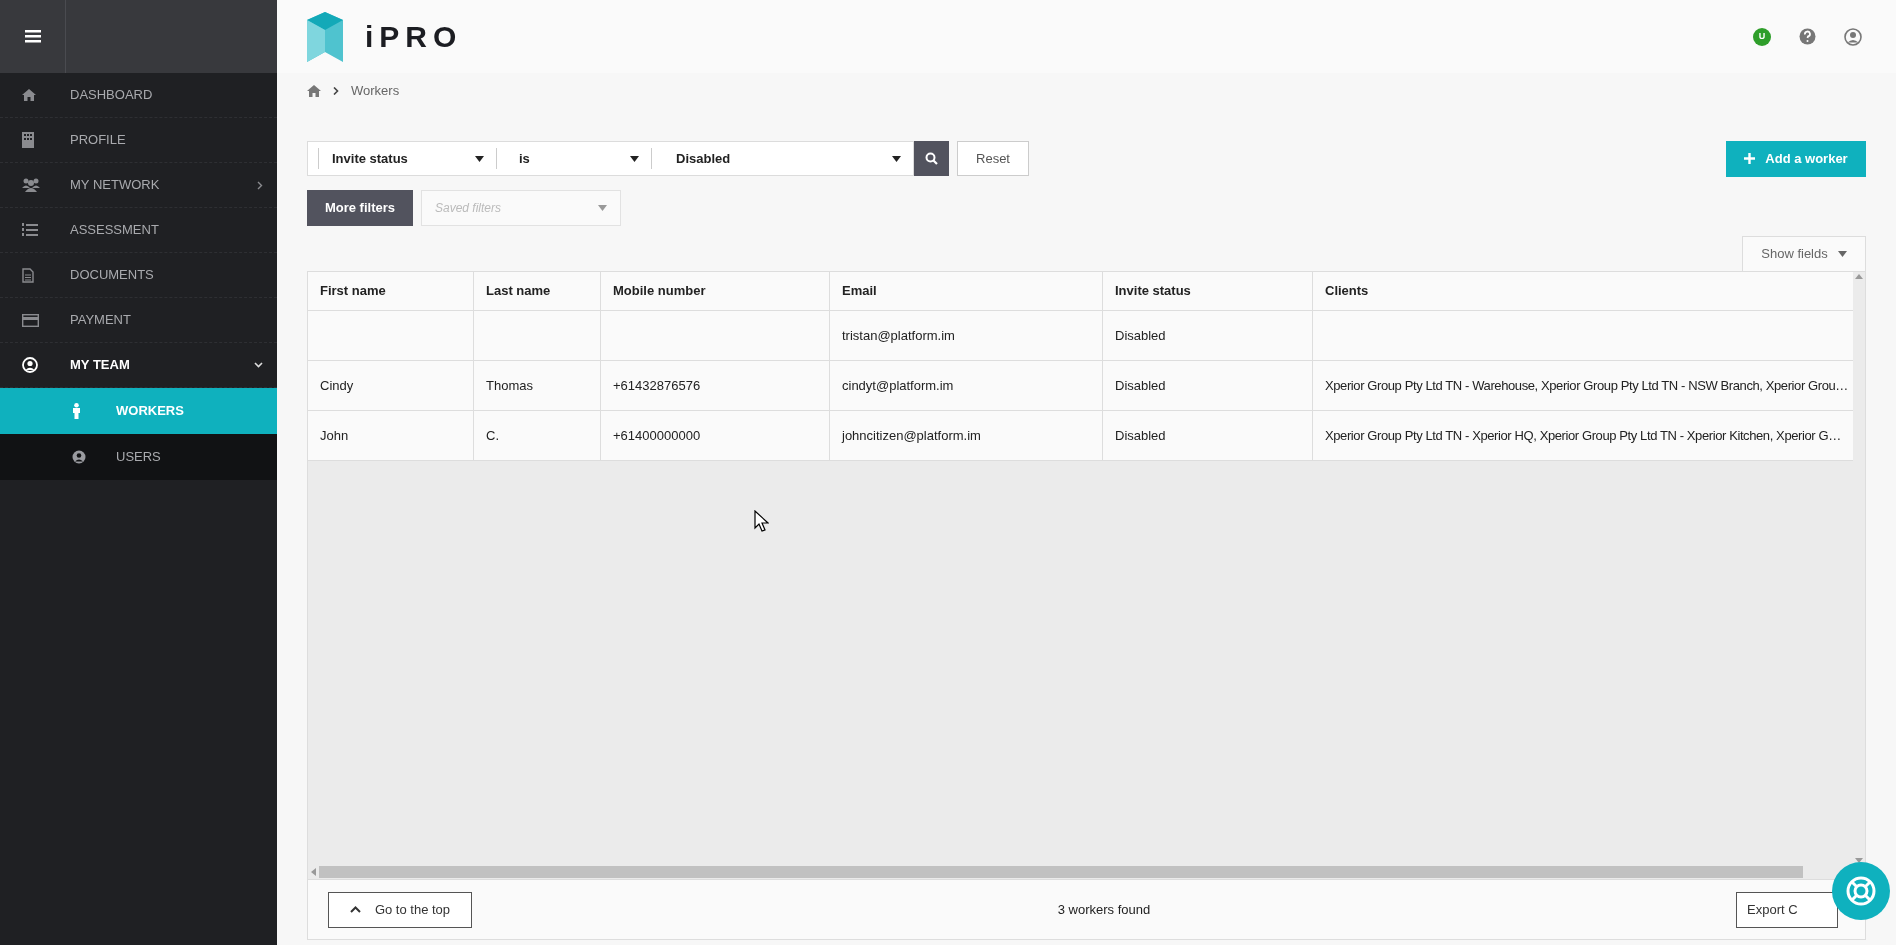  I want to click on table-cell-text: Cindy, so click(337, 385).